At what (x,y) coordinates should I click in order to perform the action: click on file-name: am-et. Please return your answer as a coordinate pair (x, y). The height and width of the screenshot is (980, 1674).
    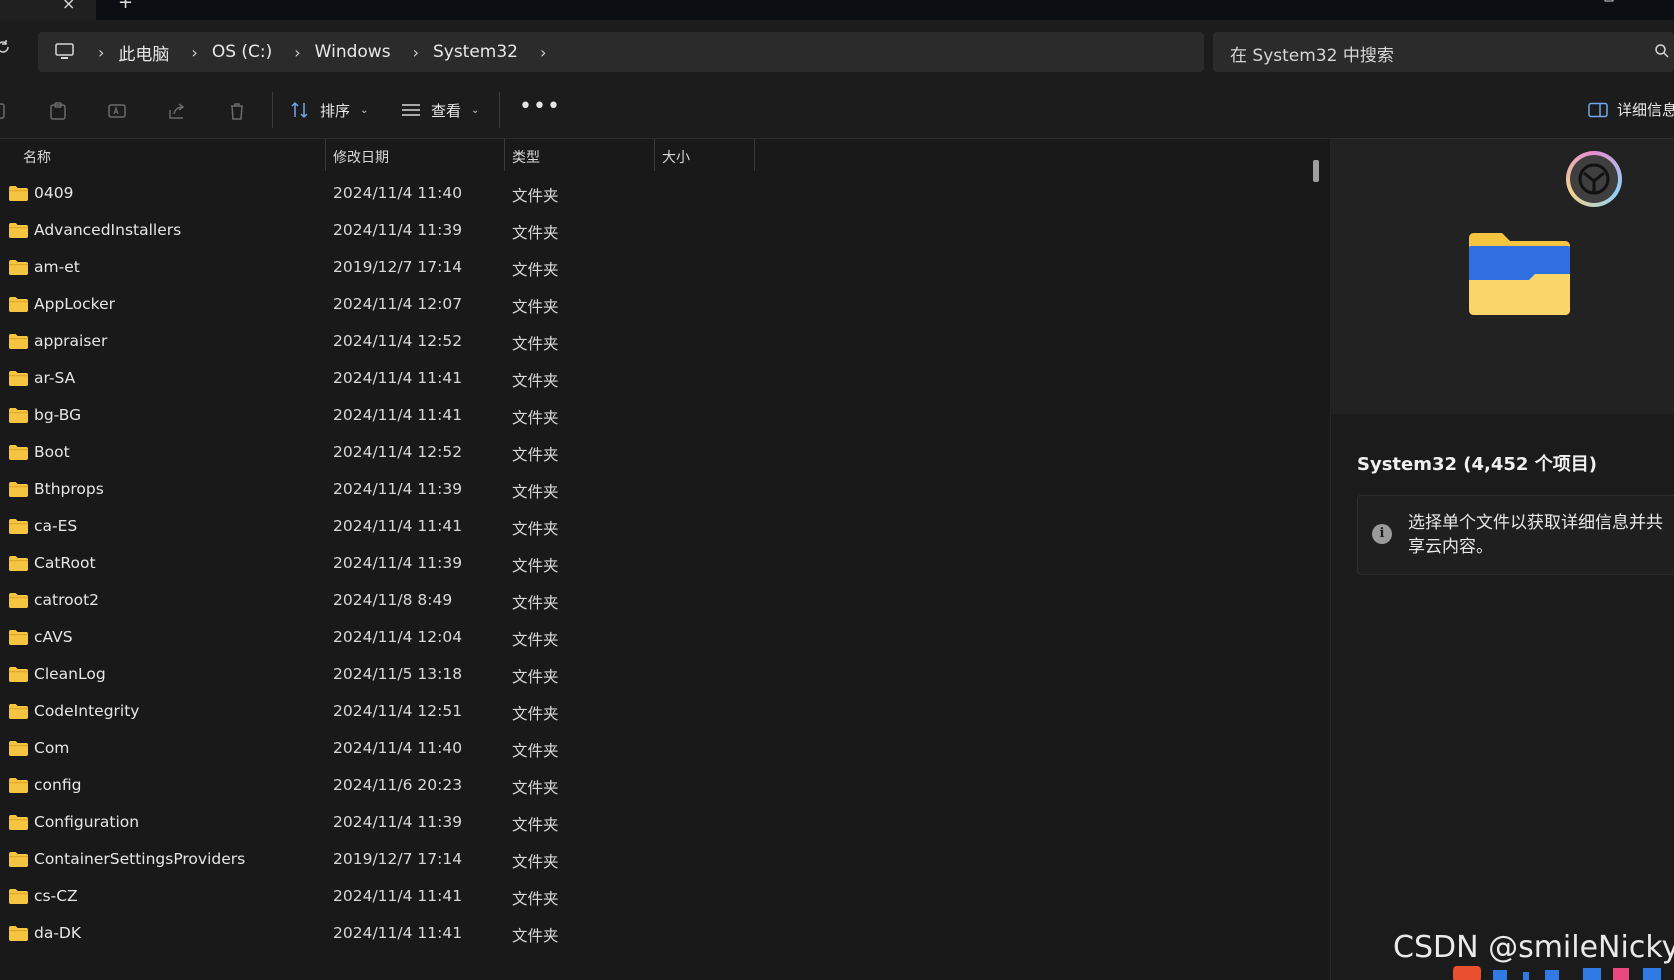
    Looking at the image, I should click on (57, 267).